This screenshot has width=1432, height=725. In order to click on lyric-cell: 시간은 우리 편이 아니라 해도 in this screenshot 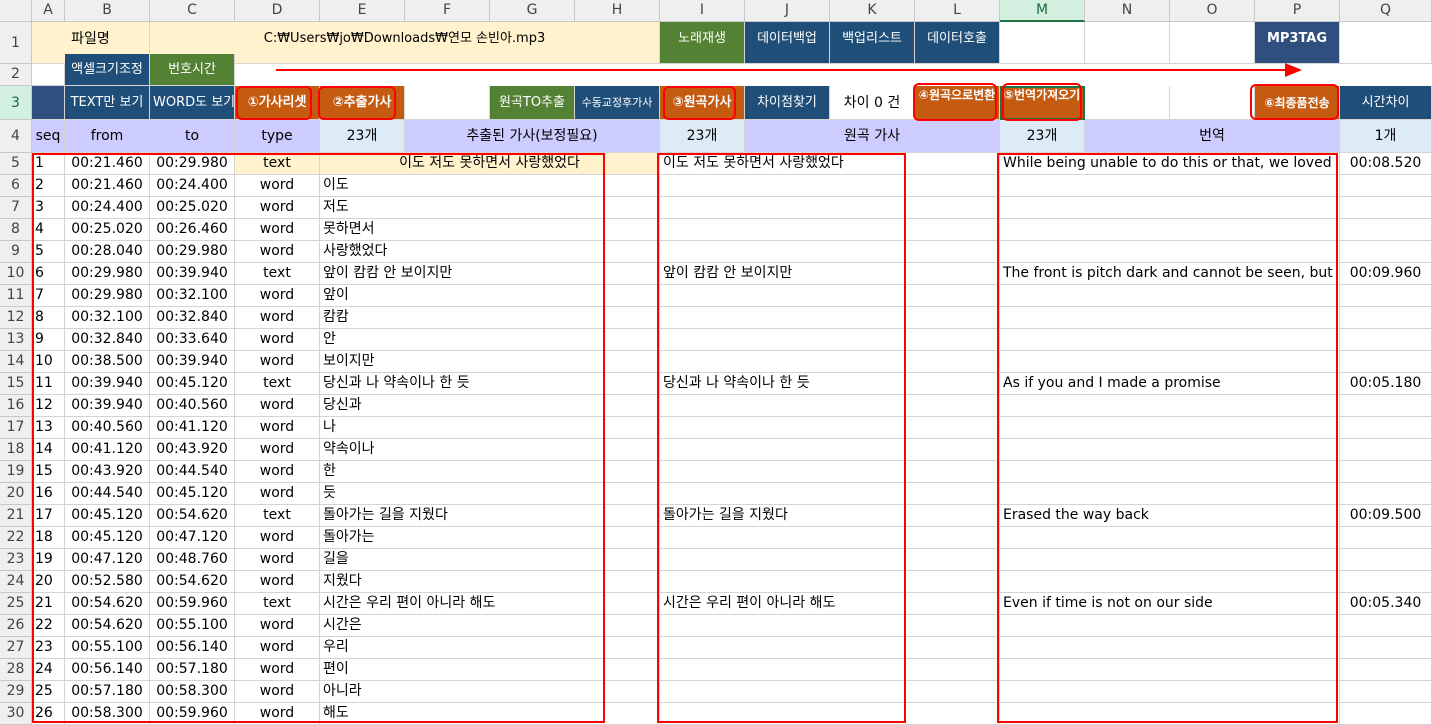, I will do `click(490, 604)`.